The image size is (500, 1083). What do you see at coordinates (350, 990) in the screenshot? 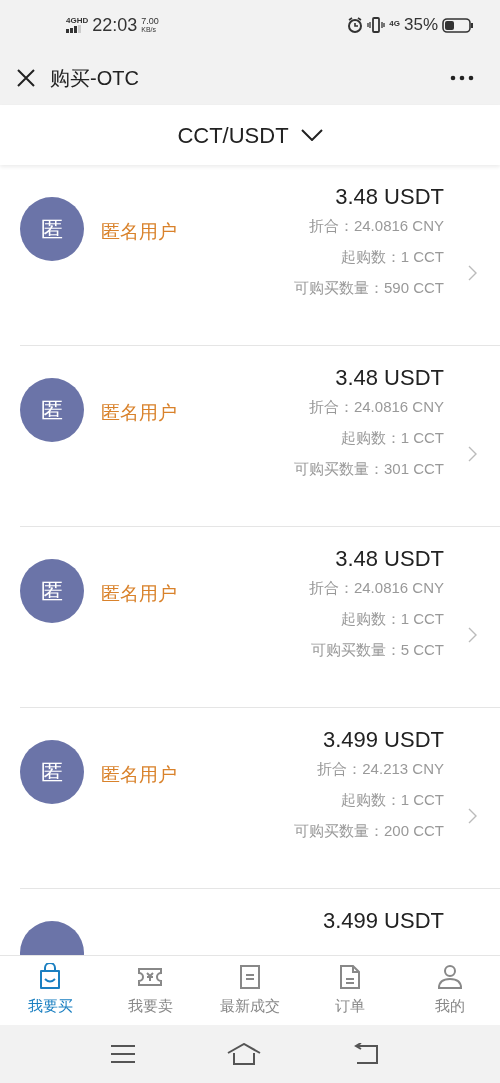
I see `tab: 订单` at bounding box center [350, 990].